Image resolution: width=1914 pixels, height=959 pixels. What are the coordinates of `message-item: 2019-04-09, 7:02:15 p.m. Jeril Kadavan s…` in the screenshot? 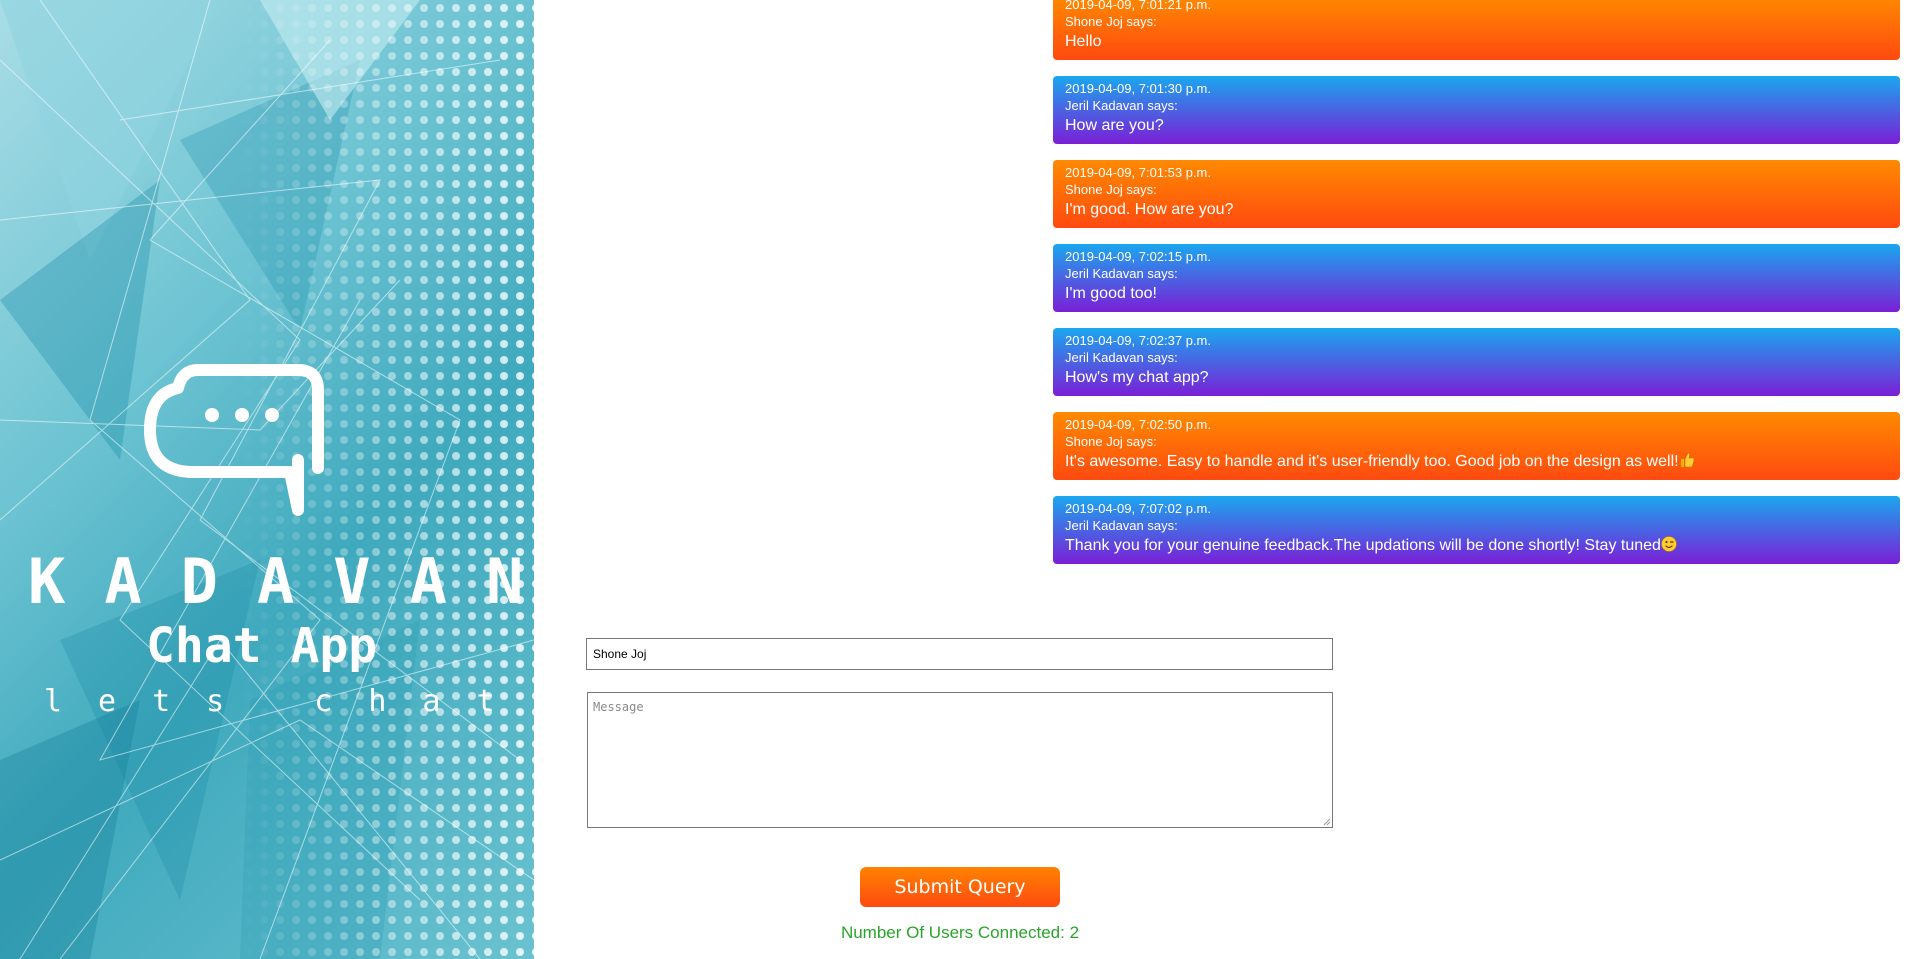 It's located at (1476, 278).